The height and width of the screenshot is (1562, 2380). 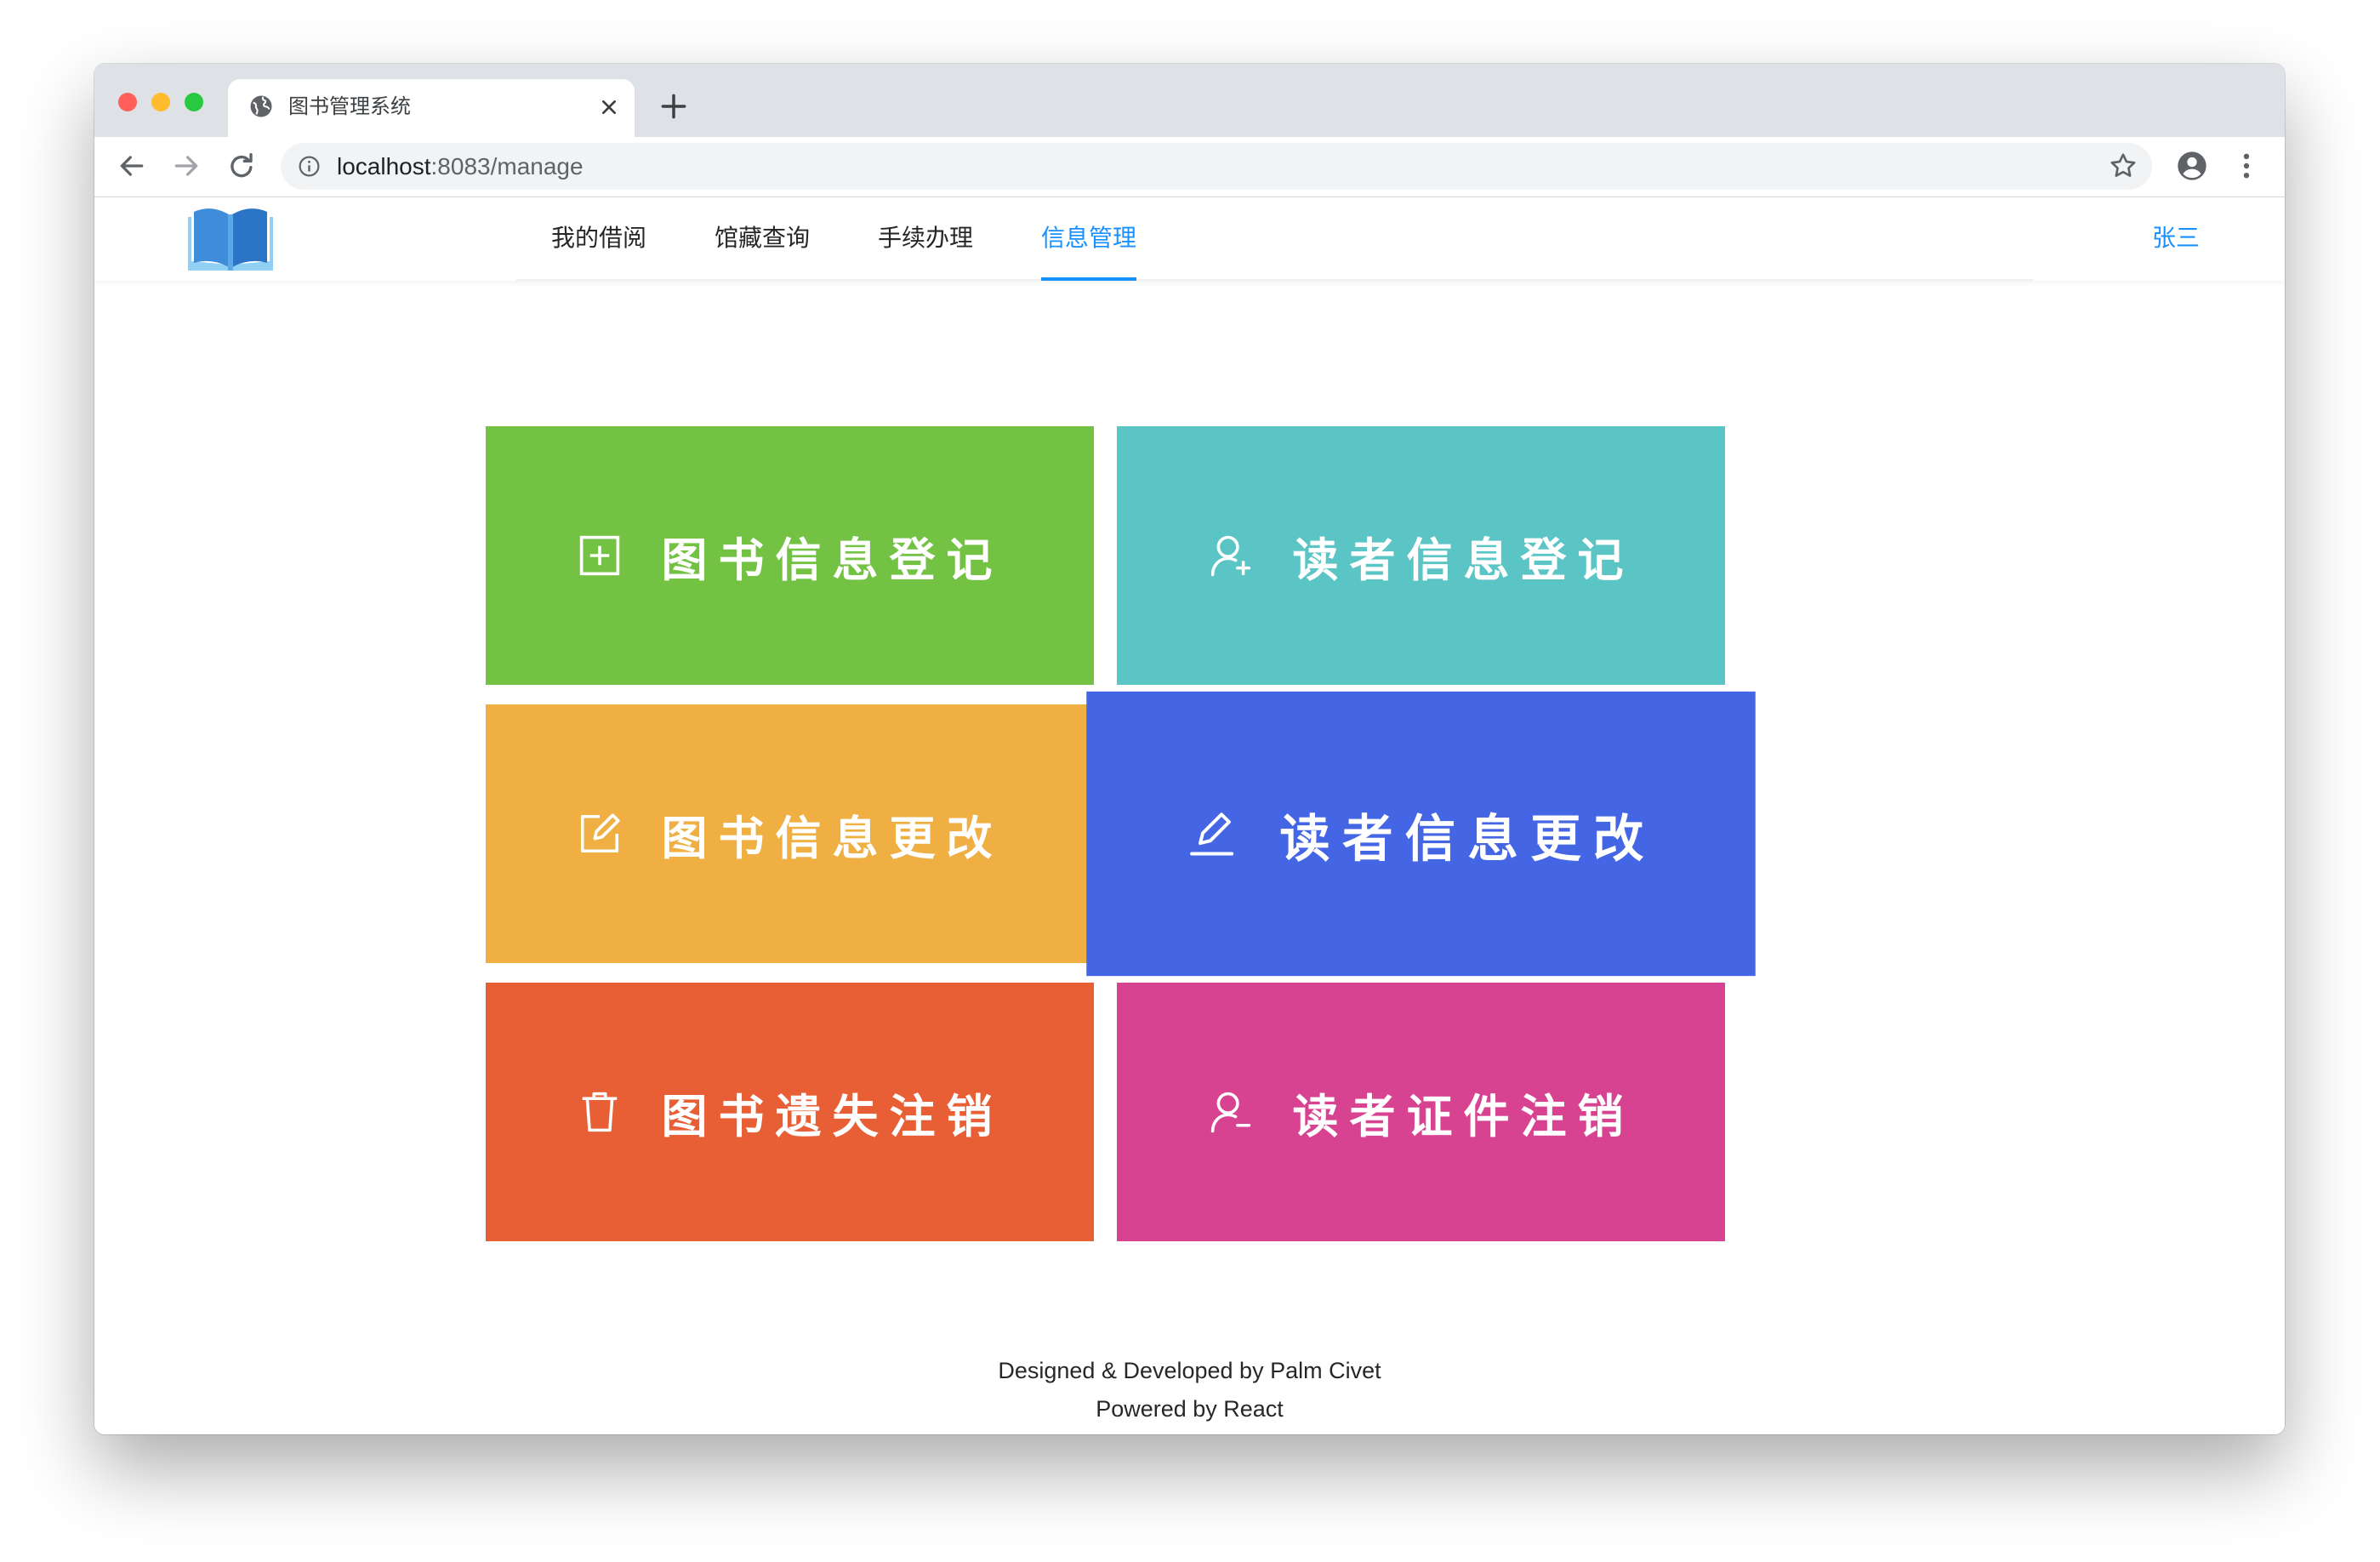 I want to click on url-path: :8083/manage, so click(x=507, y=167).